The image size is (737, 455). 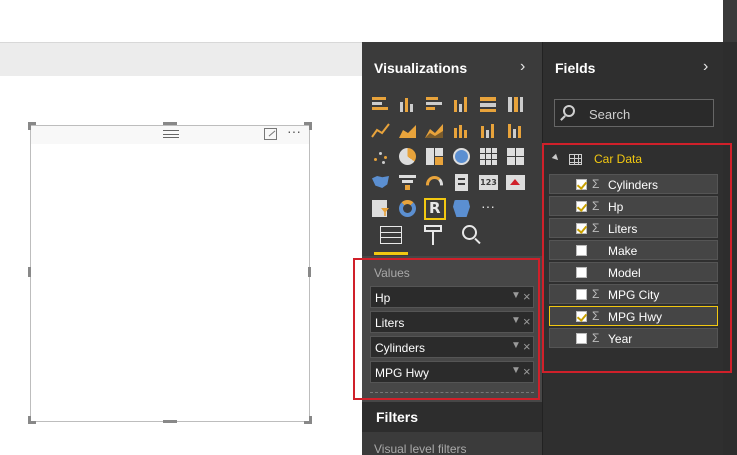 I want to click on filters-header: Filters, so click(x=452, y=417).